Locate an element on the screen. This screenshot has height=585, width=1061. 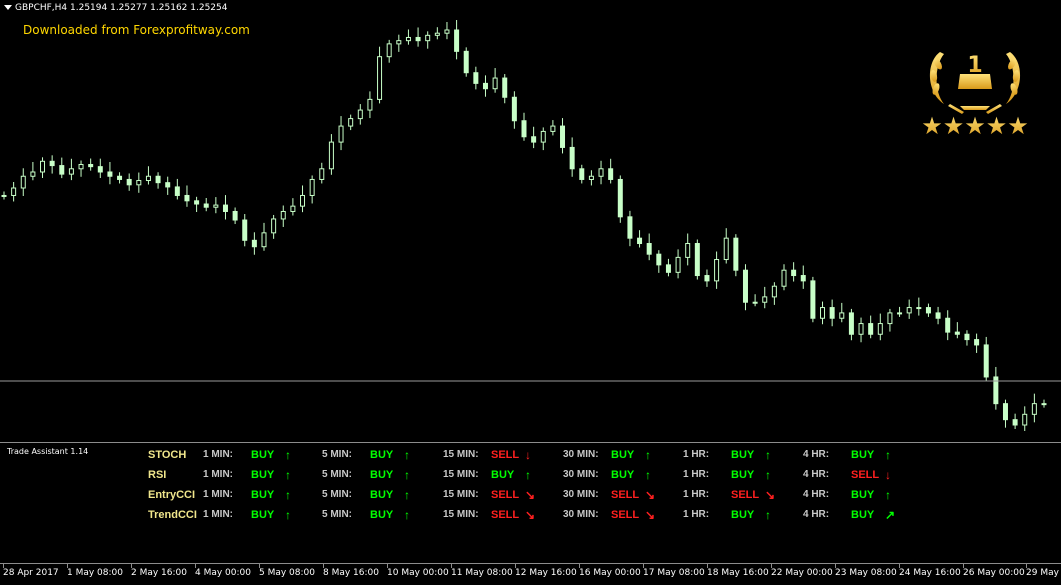
timeframe-label: 1 HR: is located at coordinates (696, 514).